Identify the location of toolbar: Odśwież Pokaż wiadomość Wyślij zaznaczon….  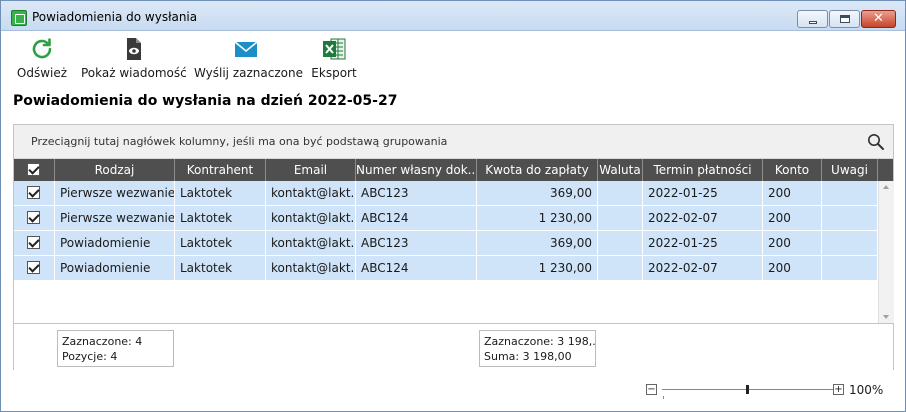
(453, 58).